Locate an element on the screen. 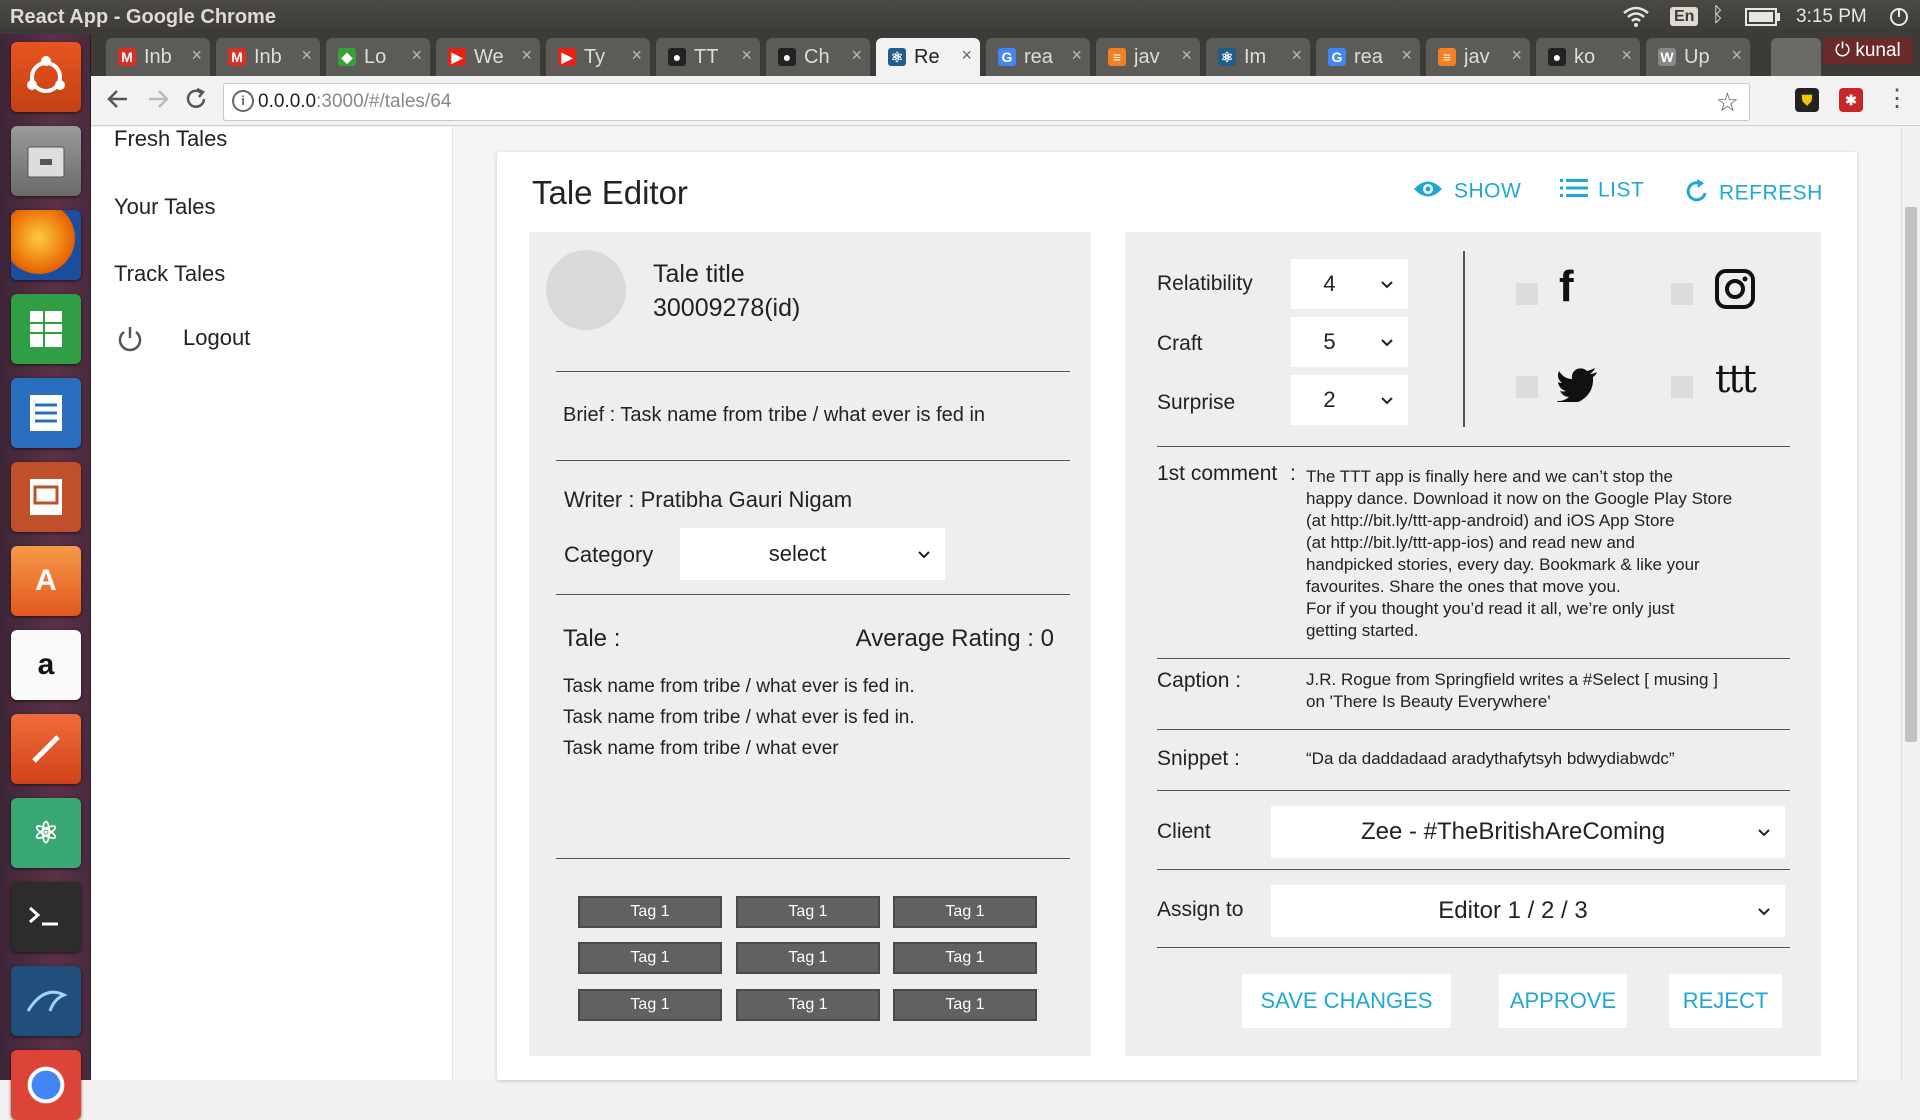  facebook-checkbox is located at coordinates (1527, 294).